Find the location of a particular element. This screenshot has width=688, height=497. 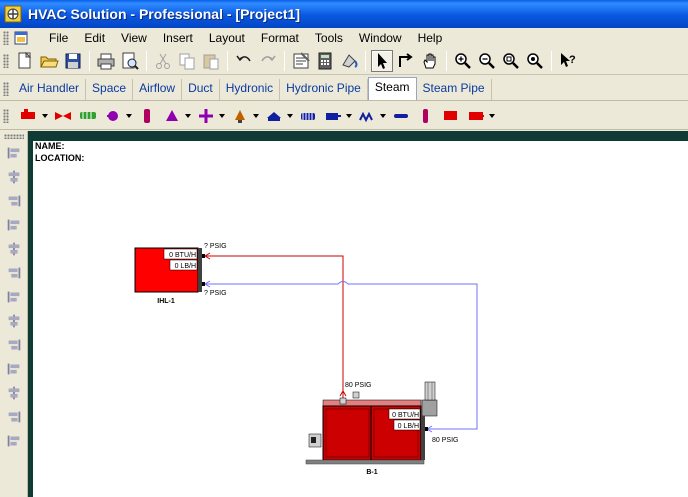

steam-valve-component-button is located at coordinates (63, 116).